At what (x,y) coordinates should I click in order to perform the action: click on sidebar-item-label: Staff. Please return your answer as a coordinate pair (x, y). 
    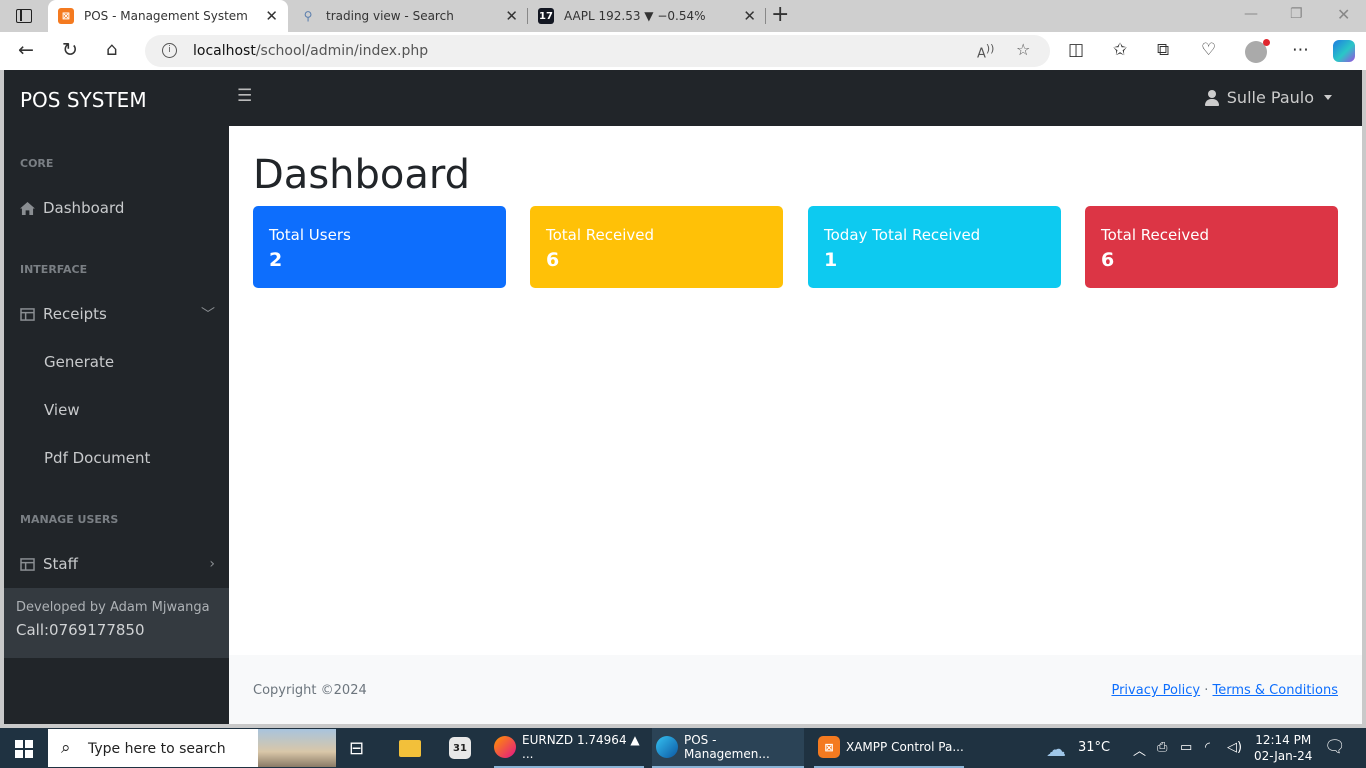
    Looking at the image, I should click on (60, 564).